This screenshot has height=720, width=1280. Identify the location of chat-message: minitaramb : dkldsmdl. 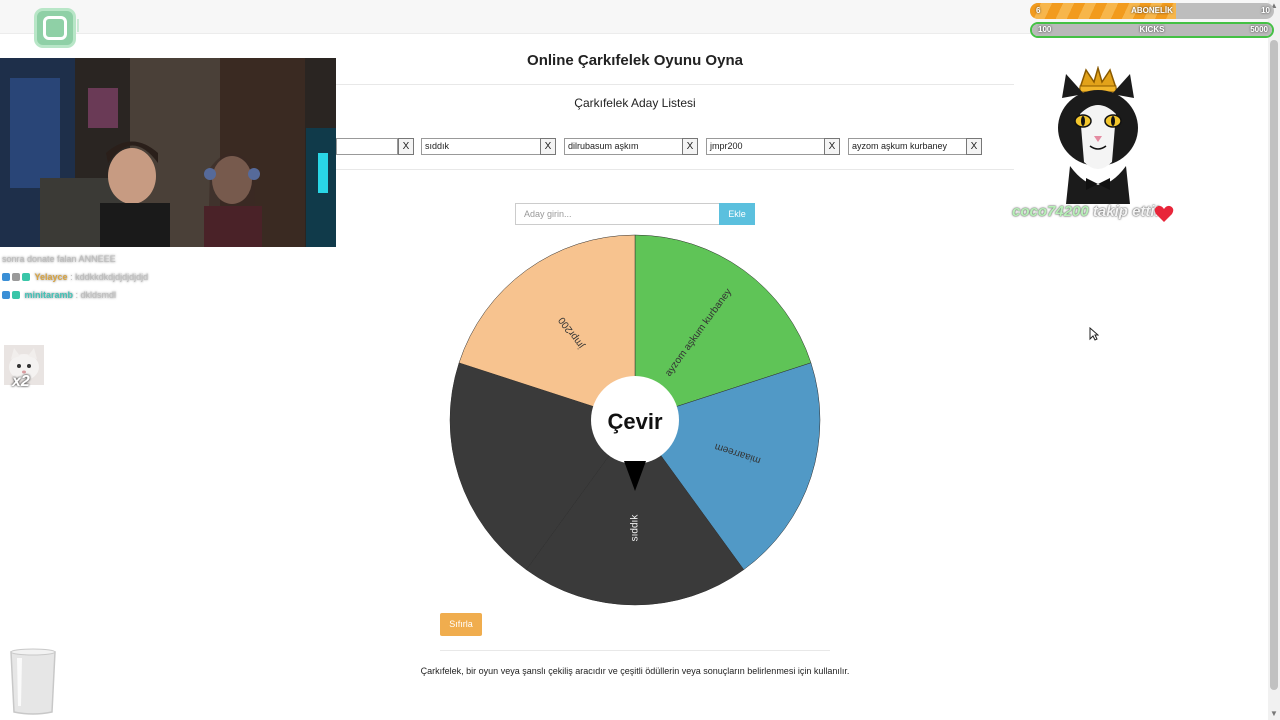
(59, 296).